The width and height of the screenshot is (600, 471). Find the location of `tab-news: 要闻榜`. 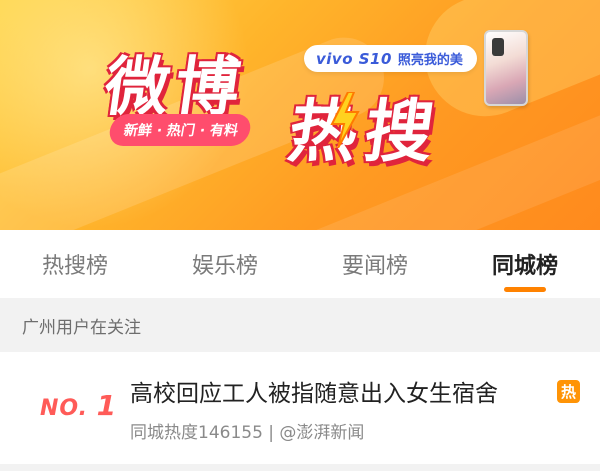

tab-news: 要闻榜 is located at coordinates (375, 264).